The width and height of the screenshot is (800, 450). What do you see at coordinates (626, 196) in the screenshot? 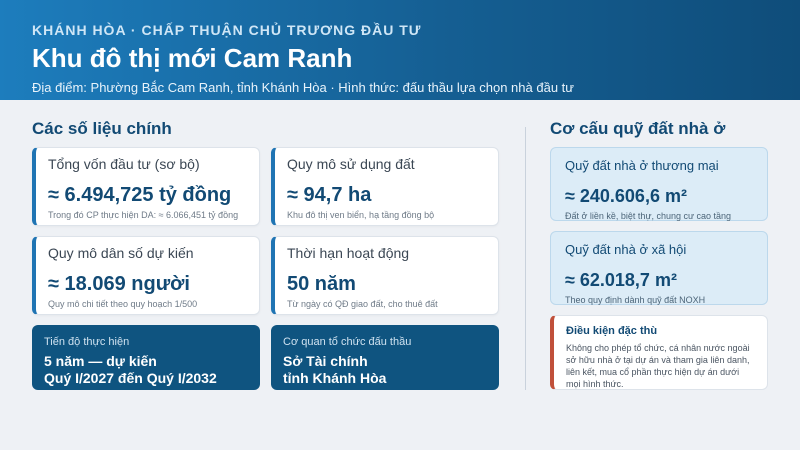
I see `card-value: ≈ 240.606,6 m²` at bounding box center [626, 196].